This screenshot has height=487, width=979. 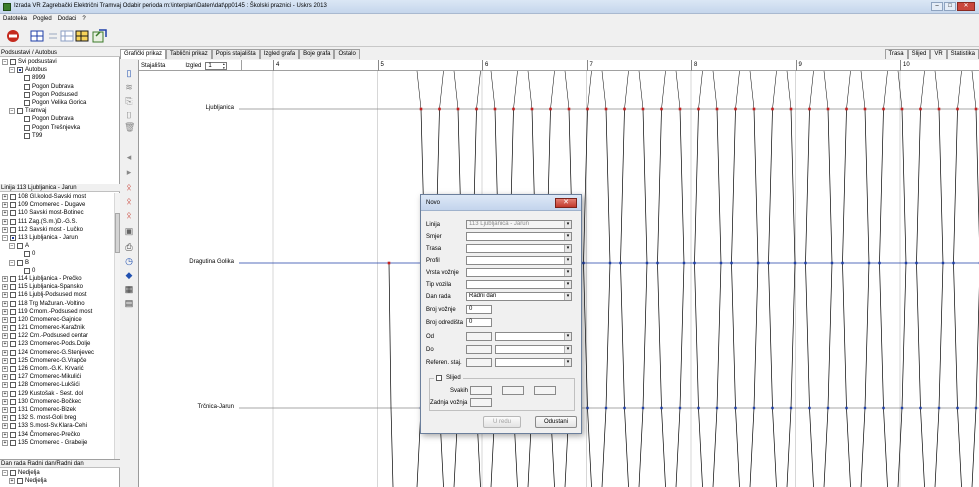 What do you see at coordinates (502, 422) in the screenshot?
I see `ok-button: U redu` at bounding box center [502, 422].